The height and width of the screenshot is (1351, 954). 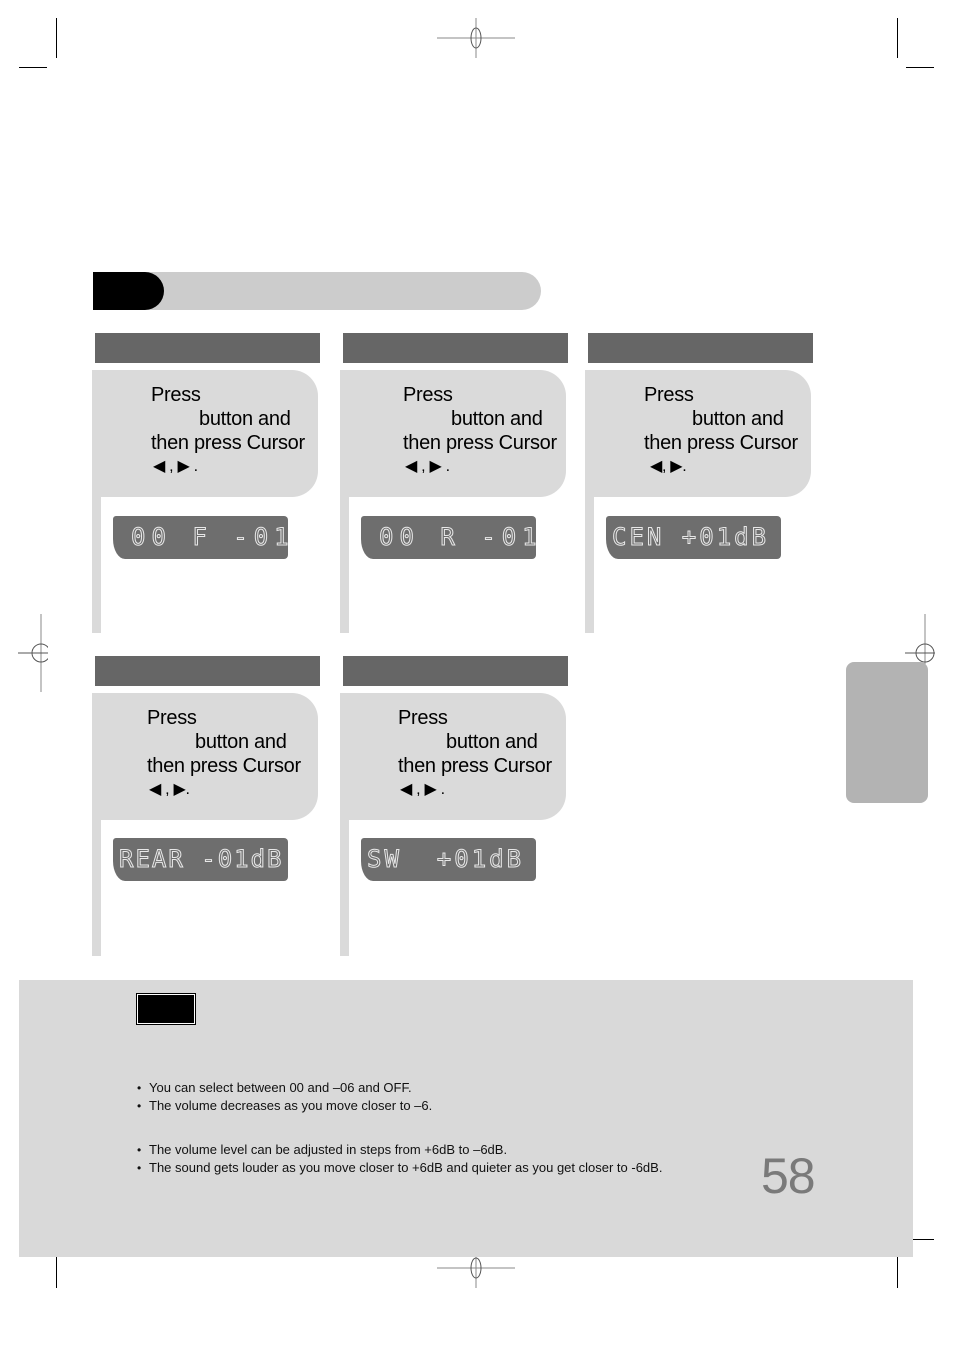 I want to click on lcd-readout: REAR -01dB, so click(x=201, y=859).